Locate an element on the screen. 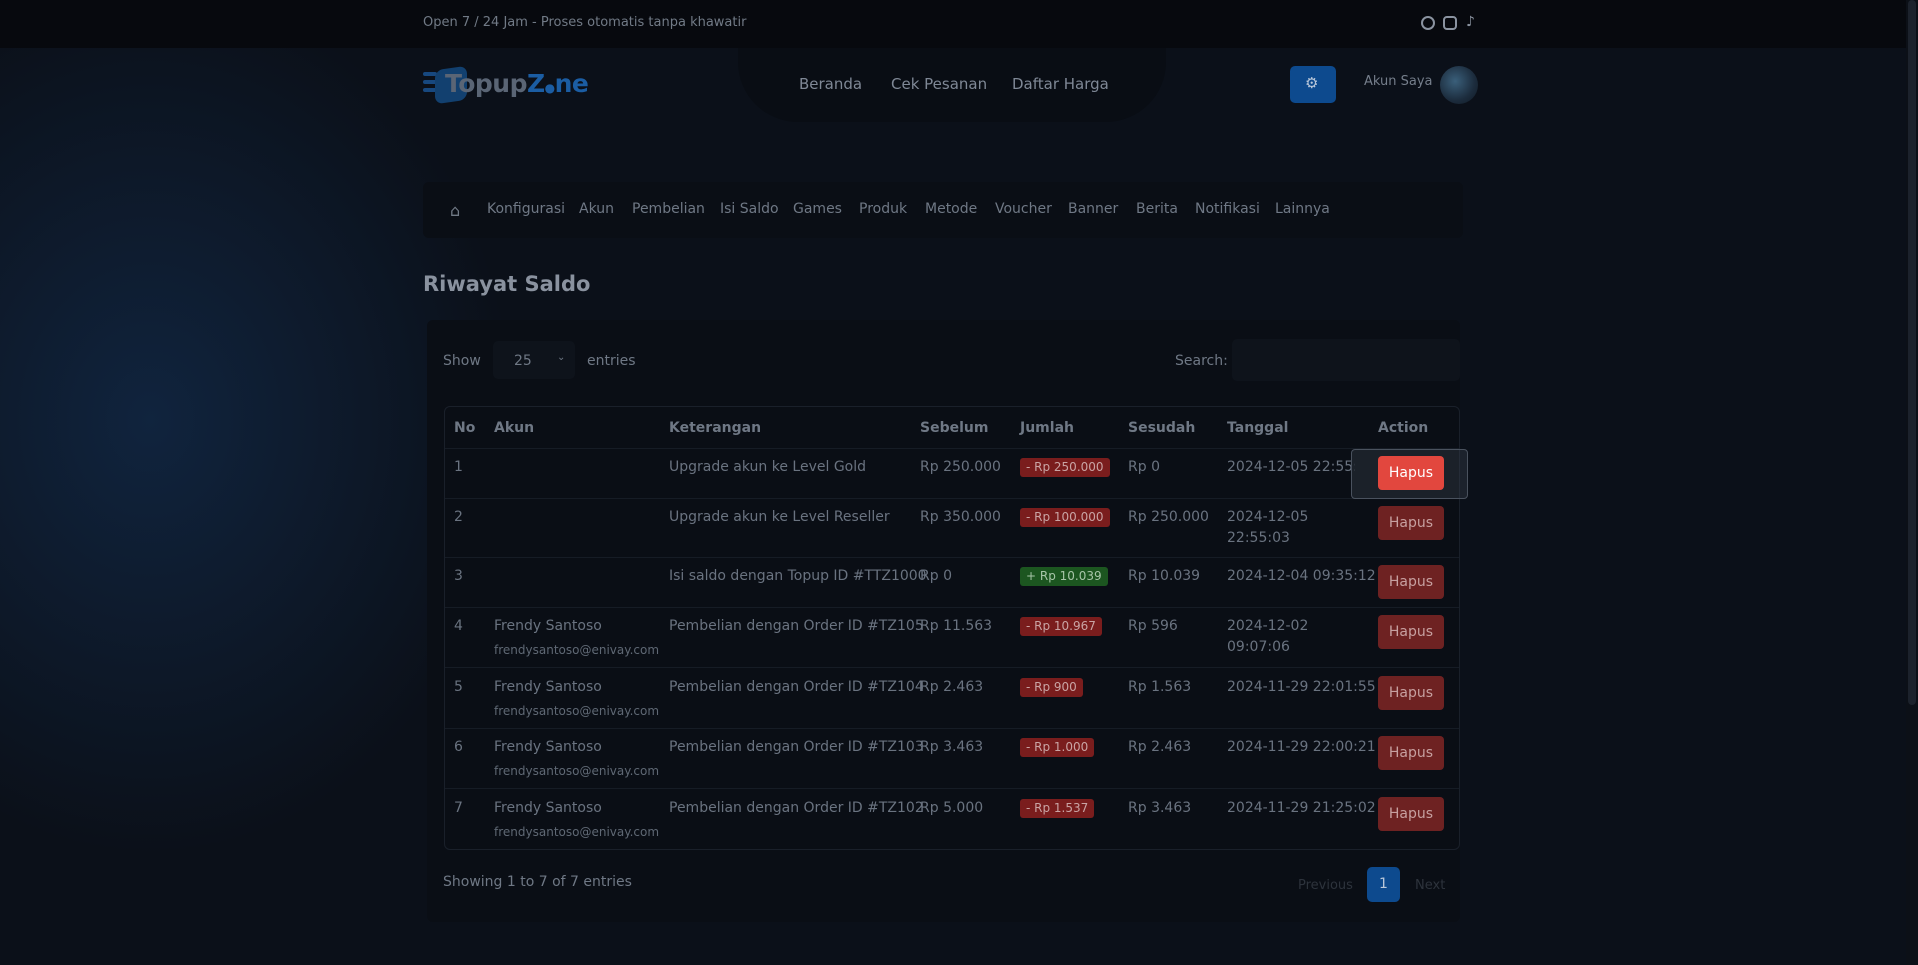 Image resolution: width=1918 pixels, height=965 pixels. table-cell-keterangan: Upgrade akun ke Level Gold is located at coordinates (768, 467).